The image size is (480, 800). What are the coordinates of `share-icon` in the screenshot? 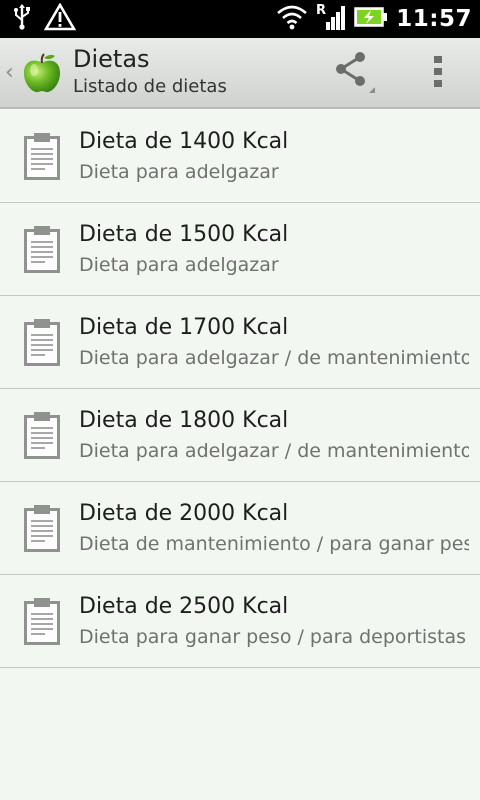 It's located at (352, 74).